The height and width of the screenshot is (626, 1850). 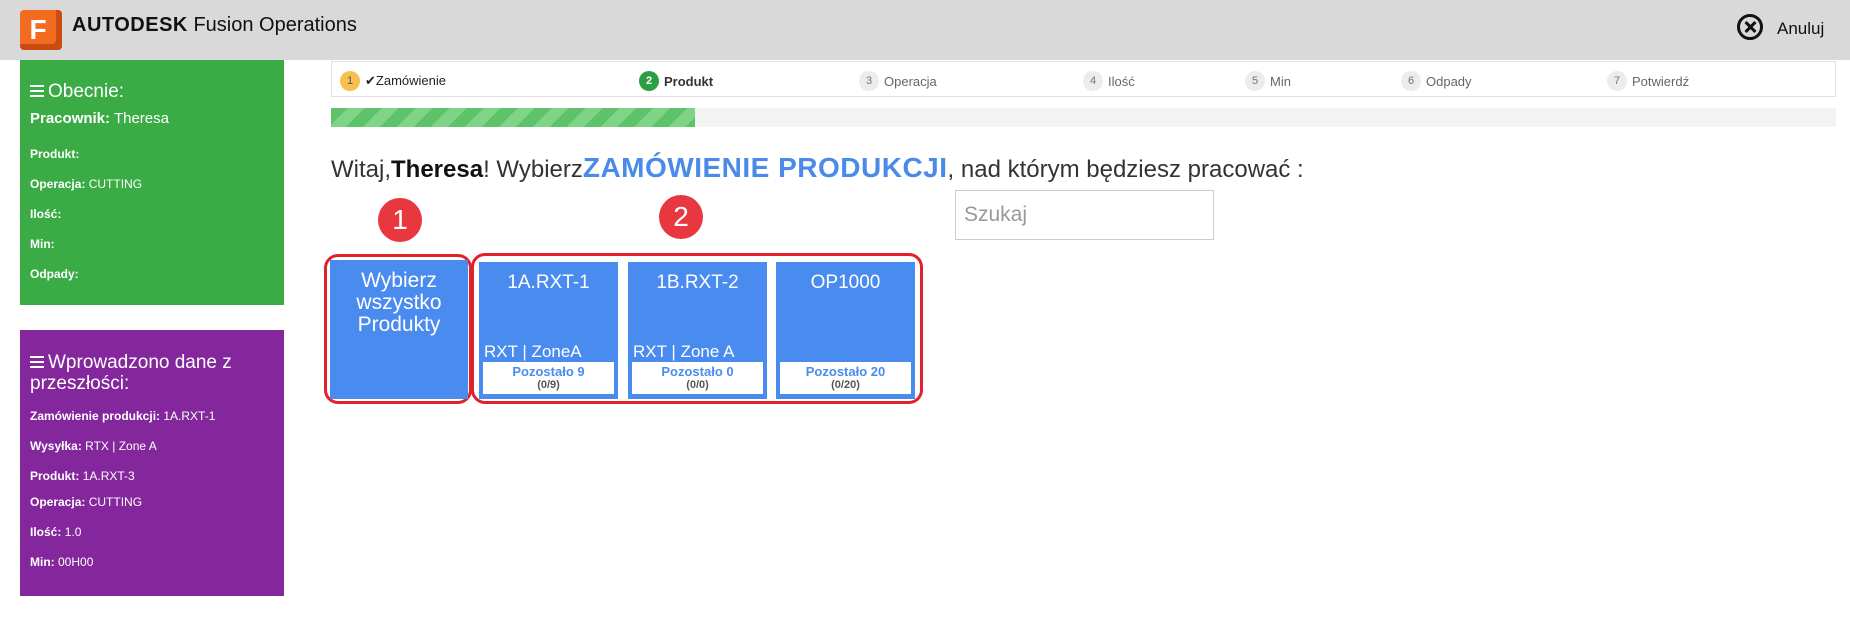 I want to click on history-row: Ilość: 1.0, so click(x=56, y=532).